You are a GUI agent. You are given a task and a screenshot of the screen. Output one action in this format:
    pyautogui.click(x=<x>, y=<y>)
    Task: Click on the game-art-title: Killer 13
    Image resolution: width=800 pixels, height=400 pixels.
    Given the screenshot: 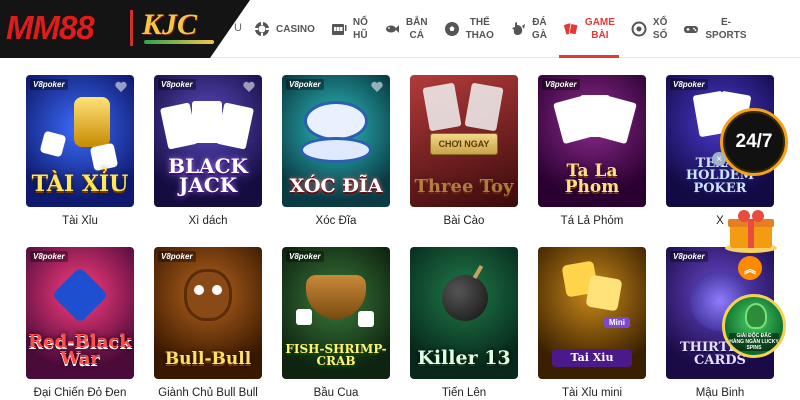 What is the action you would take?
    pyautogui.click(x=464, y=357)
    